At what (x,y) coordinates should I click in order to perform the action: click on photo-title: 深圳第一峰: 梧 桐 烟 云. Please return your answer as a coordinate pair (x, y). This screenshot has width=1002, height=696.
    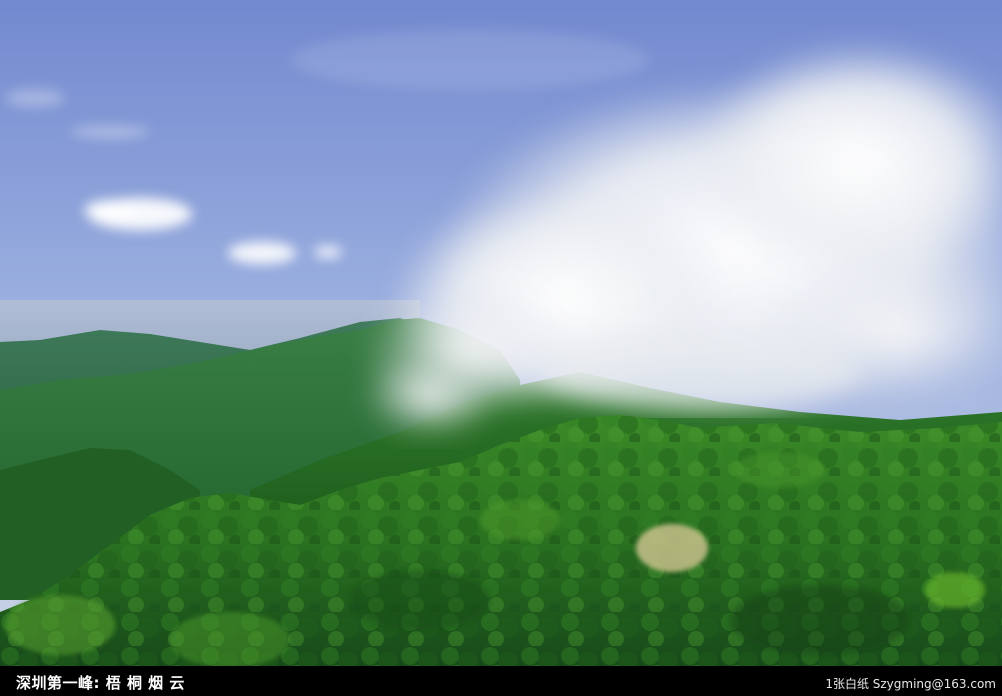
    Looking at the image, I should click on (100, 683).